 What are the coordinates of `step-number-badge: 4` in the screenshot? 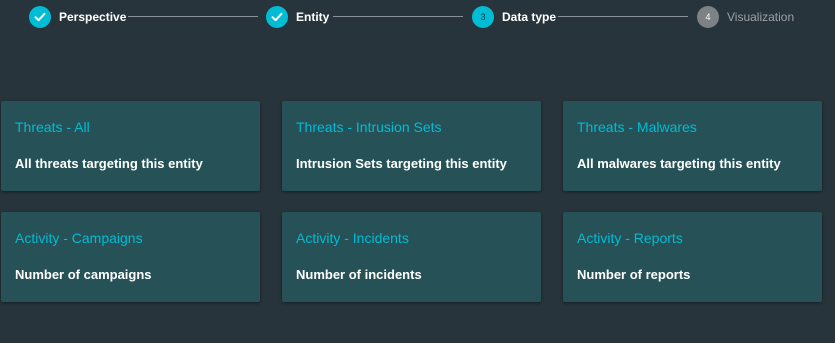 It's located at (708, 17).